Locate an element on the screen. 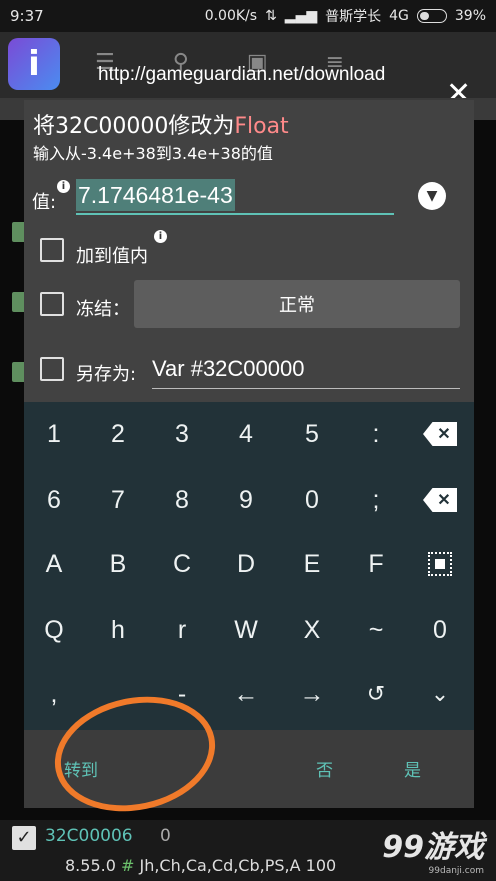 The height and width of the screenshot is (881, 496). key-5: 5 is located at coordinates (312, 434).